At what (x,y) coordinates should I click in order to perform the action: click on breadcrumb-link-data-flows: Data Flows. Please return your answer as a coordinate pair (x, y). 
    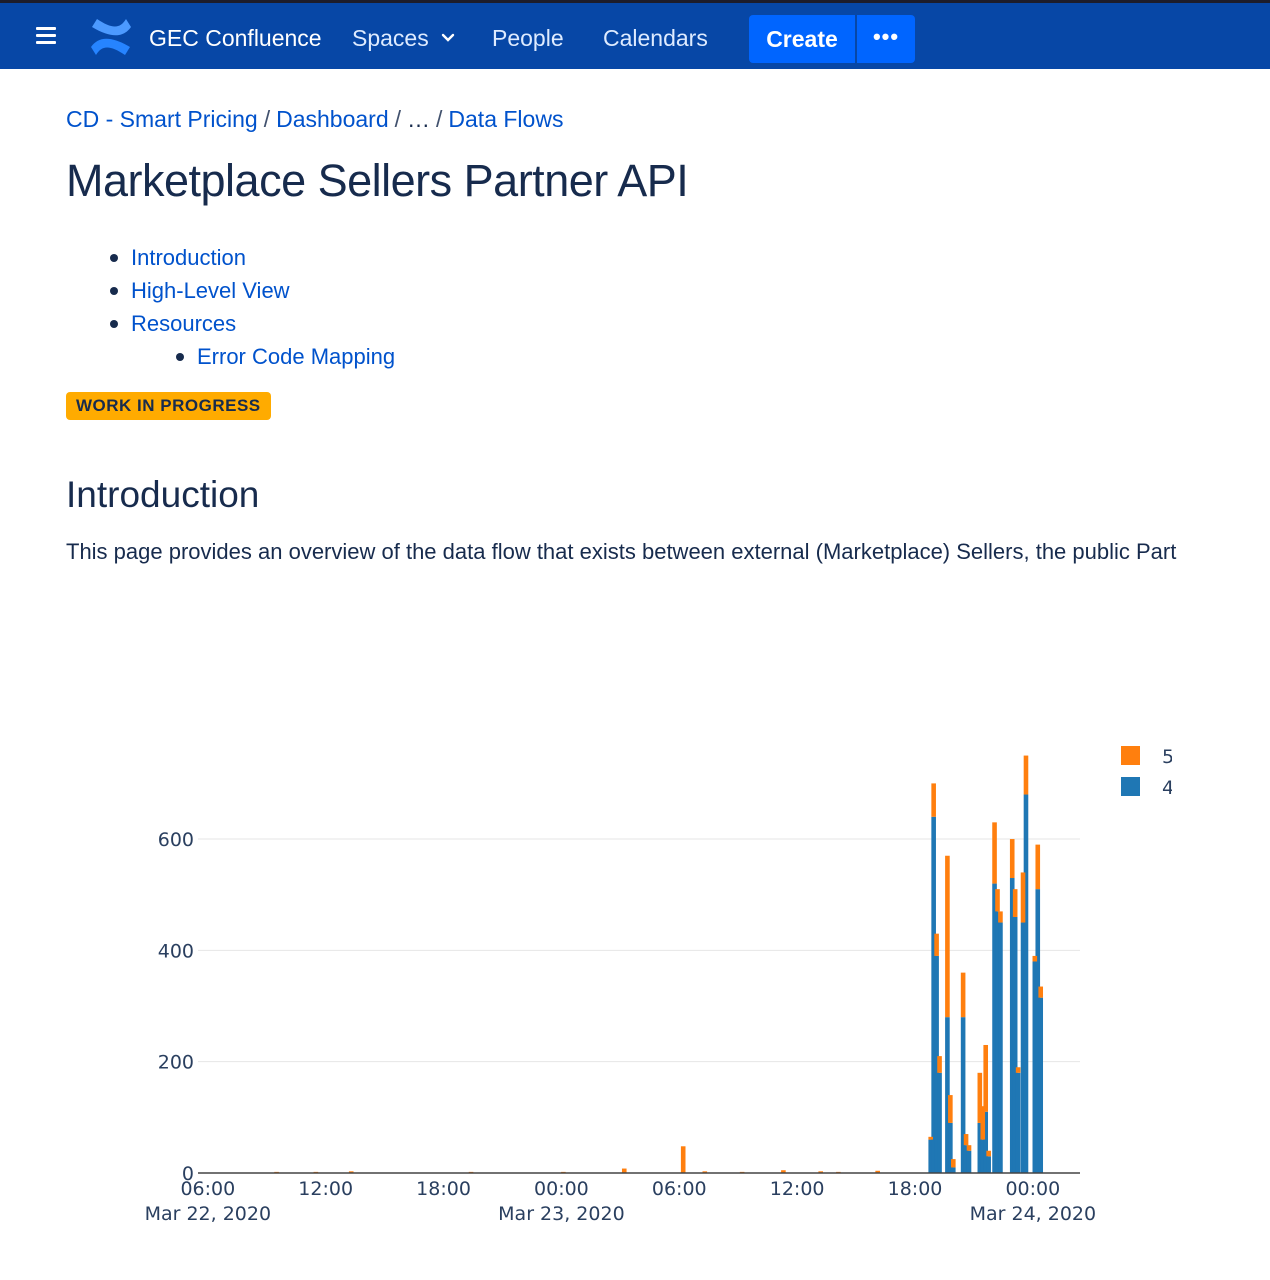
    Looking at the image, I should click on (505, 119).